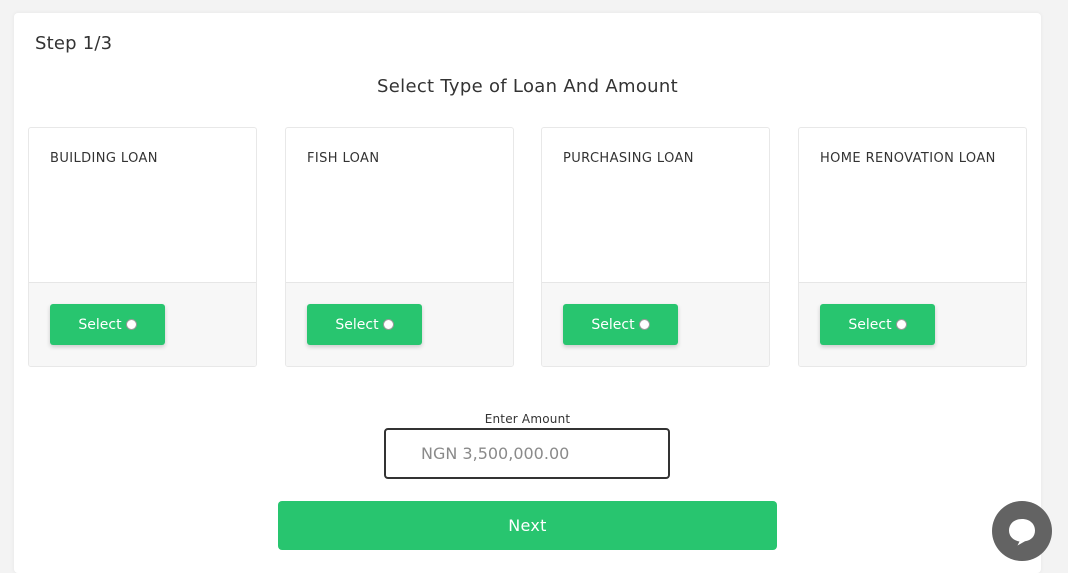 The image size is (1068, 573). Describe the element at coordinates (628, 158) in the screenshot. I see `loan-card-title: PURCHASING LOAN` at that location.